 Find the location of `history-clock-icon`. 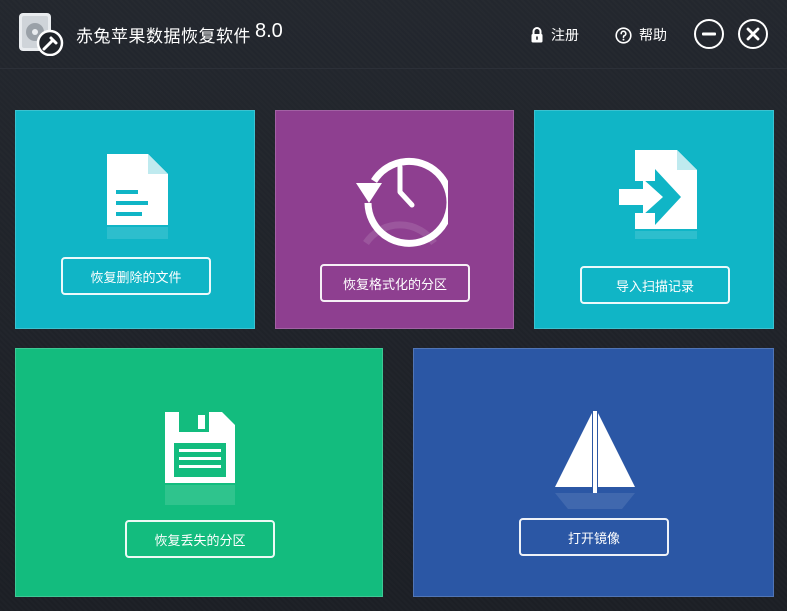

history-clock-icon is located at coordinates (402, 202).